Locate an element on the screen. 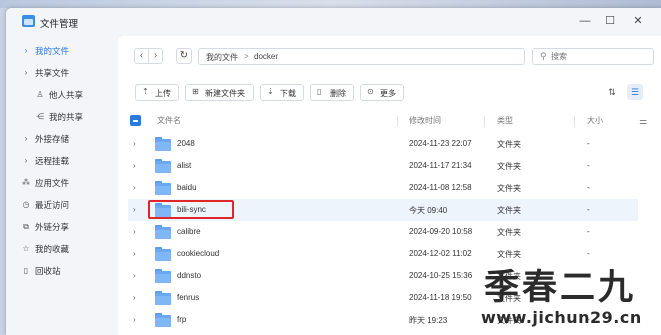 The image size is (661, 335). file-modified: 2024-11-08 12:58 is located at coordinates (440, 187).